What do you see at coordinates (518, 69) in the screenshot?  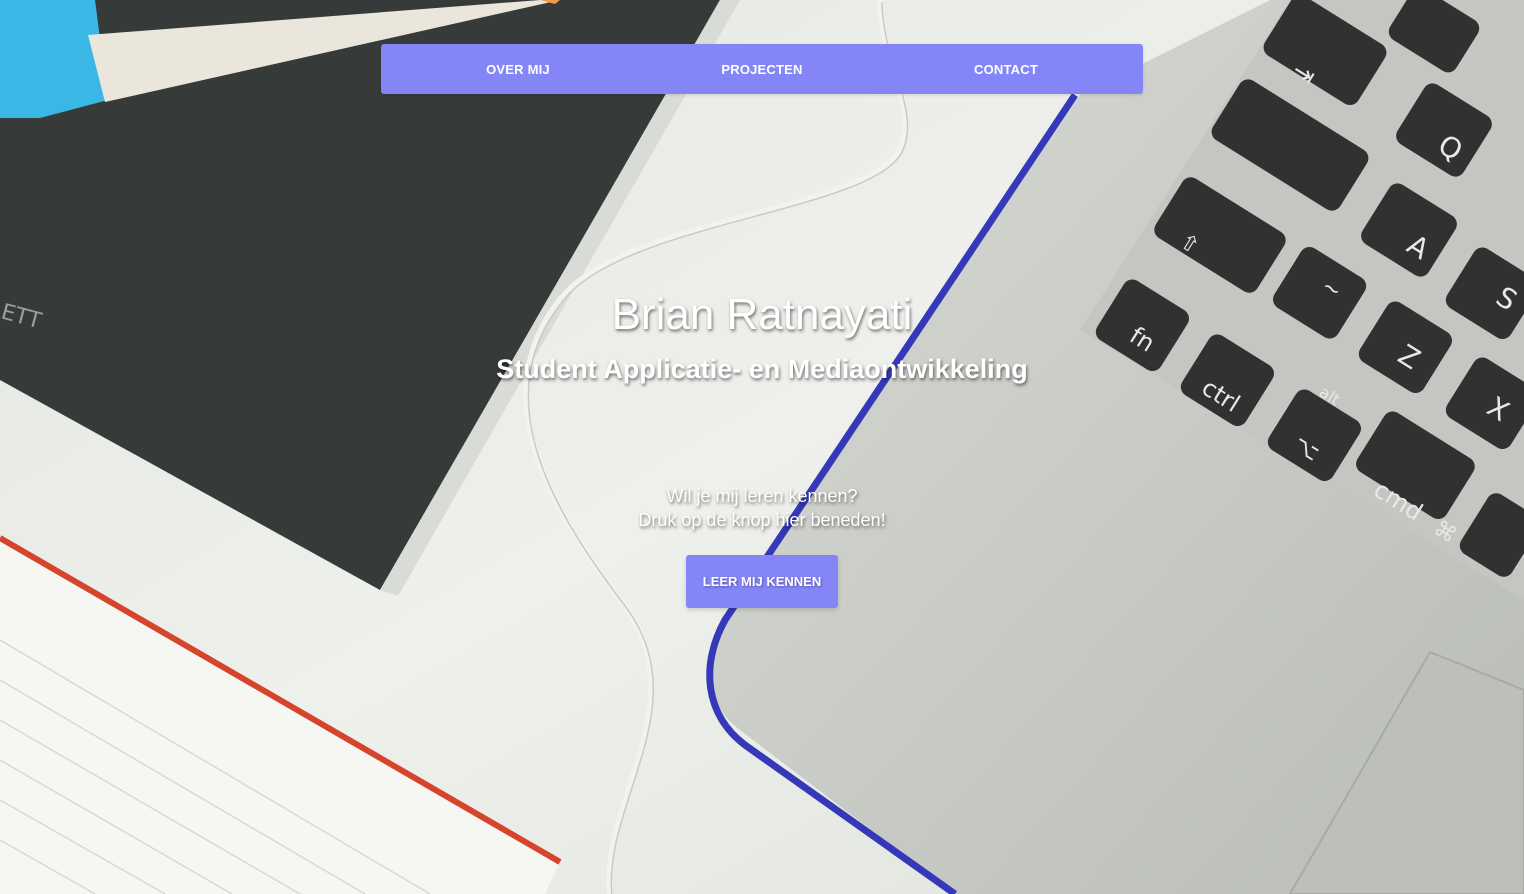 I see `nav-link-over-mij: OVER MIJ` at bounding box center [518, 69].